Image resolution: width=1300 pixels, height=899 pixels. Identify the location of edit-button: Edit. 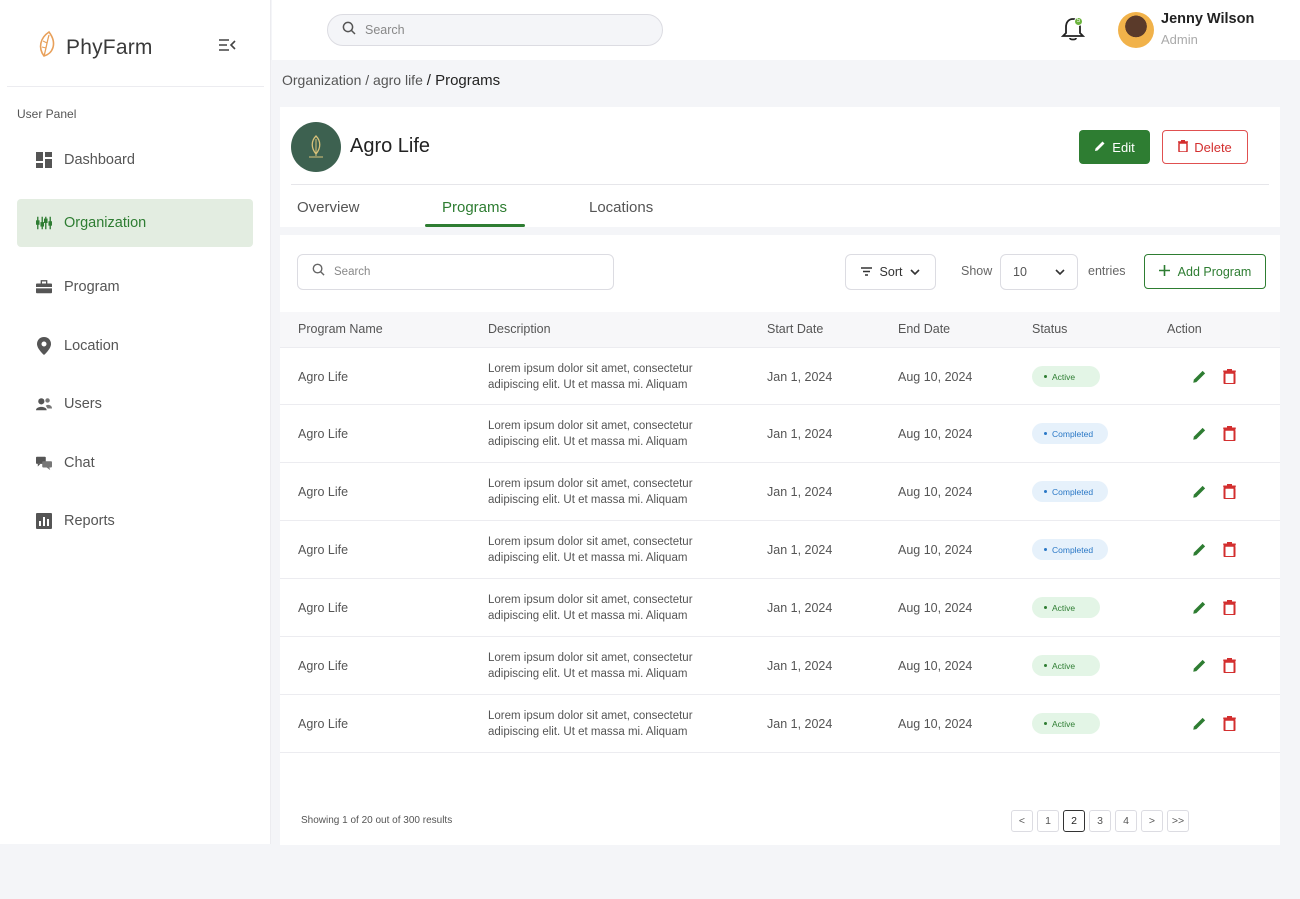
(1114, 147).